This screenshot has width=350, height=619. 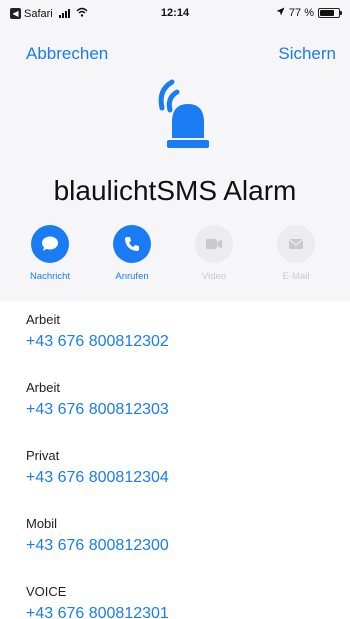 What do you see at coordinates (67, 54) in the screenshot?
I see `cancel-button: Abbrechen` at bounding box center [67, 54].